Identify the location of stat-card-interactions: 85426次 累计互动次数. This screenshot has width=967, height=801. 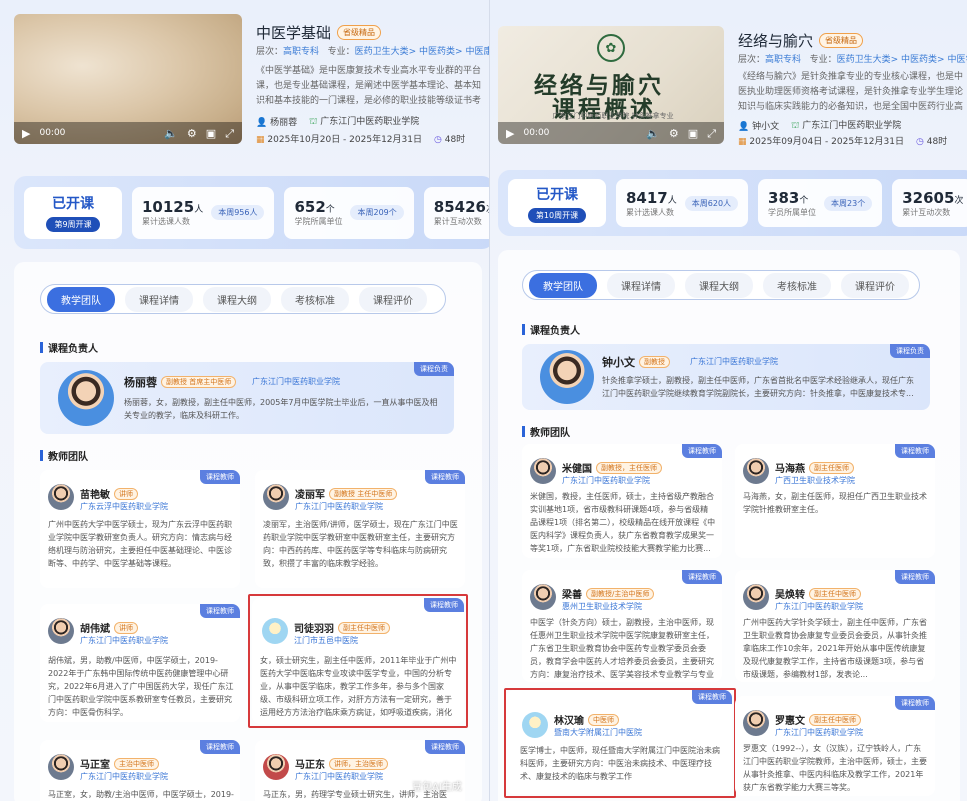
(456, 212).